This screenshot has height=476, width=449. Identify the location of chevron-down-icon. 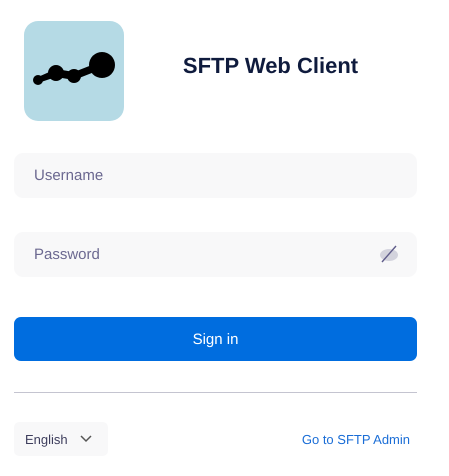
(86, 439).